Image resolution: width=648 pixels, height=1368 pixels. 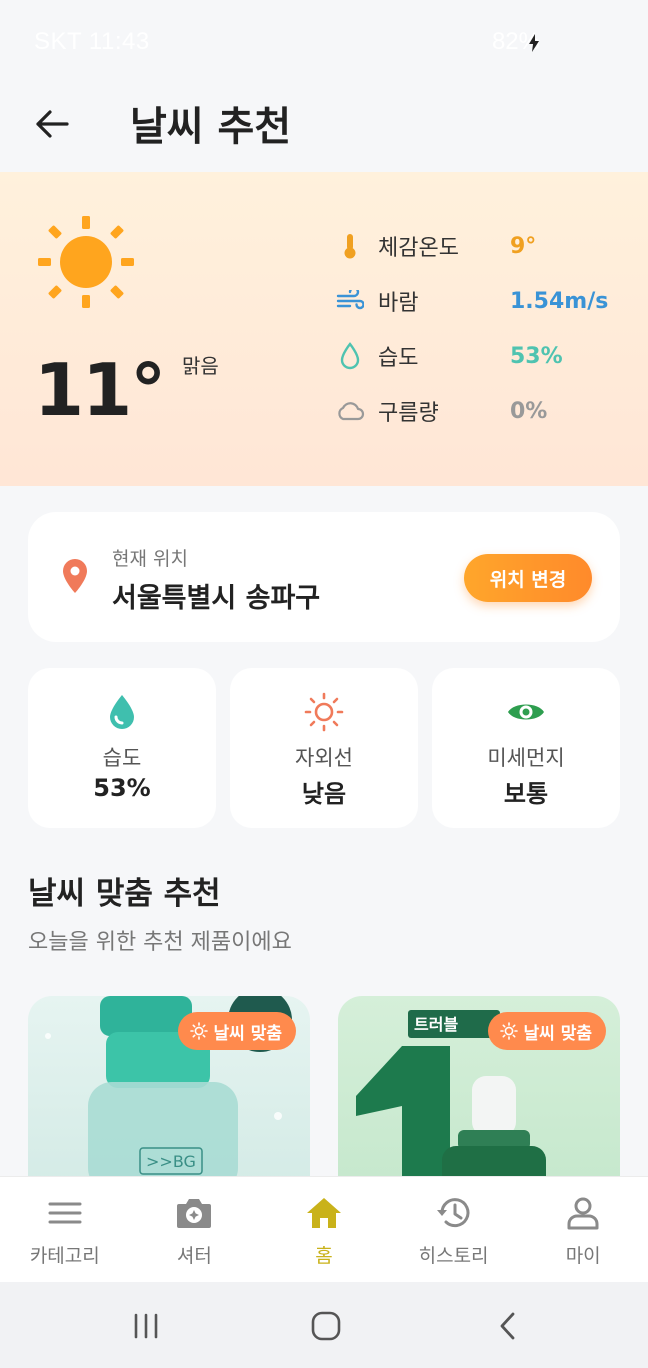 What do you see at coordinates (194, 1213) in the screenshot?
I see `camera-icon` at bounding box center [194, 1213].